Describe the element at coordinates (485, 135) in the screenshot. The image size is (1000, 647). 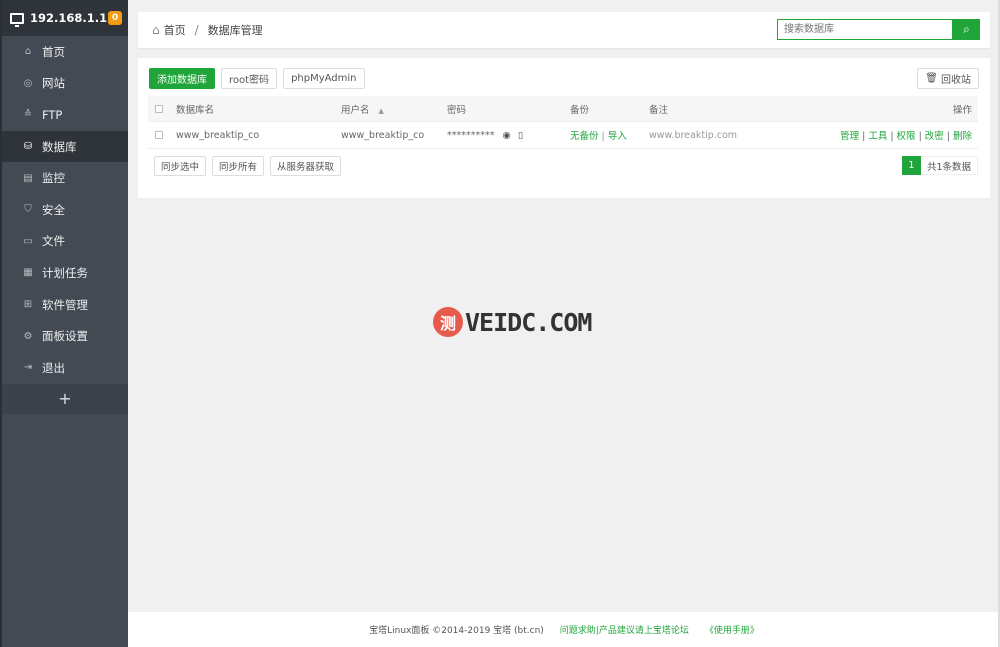
I see `cell-password: ********** ◉ ▯` at that location.